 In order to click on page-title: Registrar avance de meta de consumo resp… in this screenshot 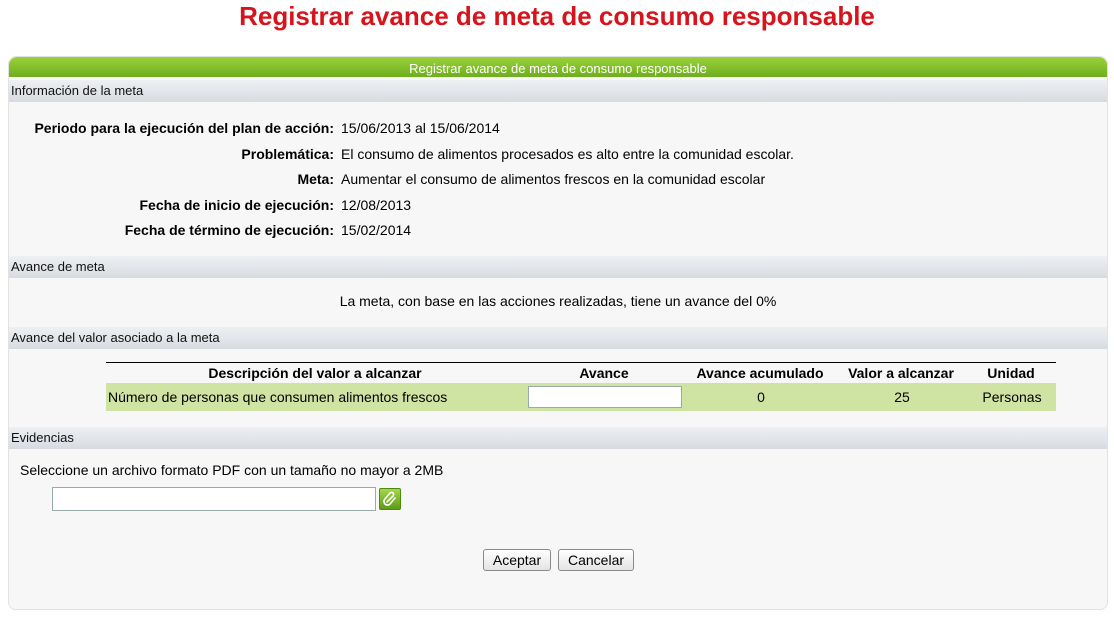, I will do `click(557, 16)`.